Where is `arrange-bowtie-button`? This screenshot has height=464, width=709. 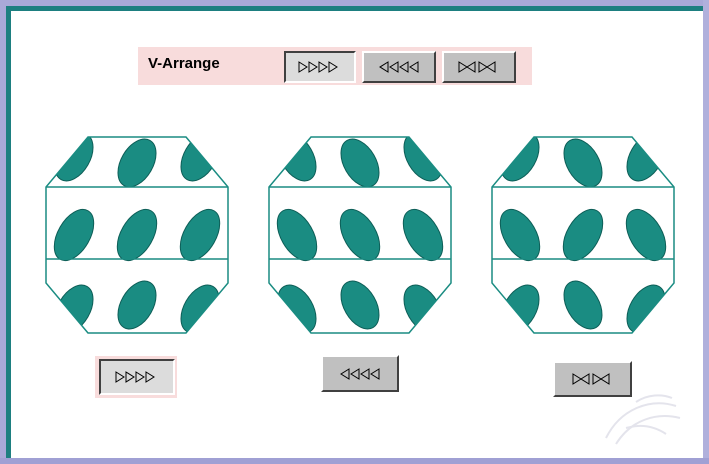
arrange-bowtie-button is located at coordinates (479, 67).